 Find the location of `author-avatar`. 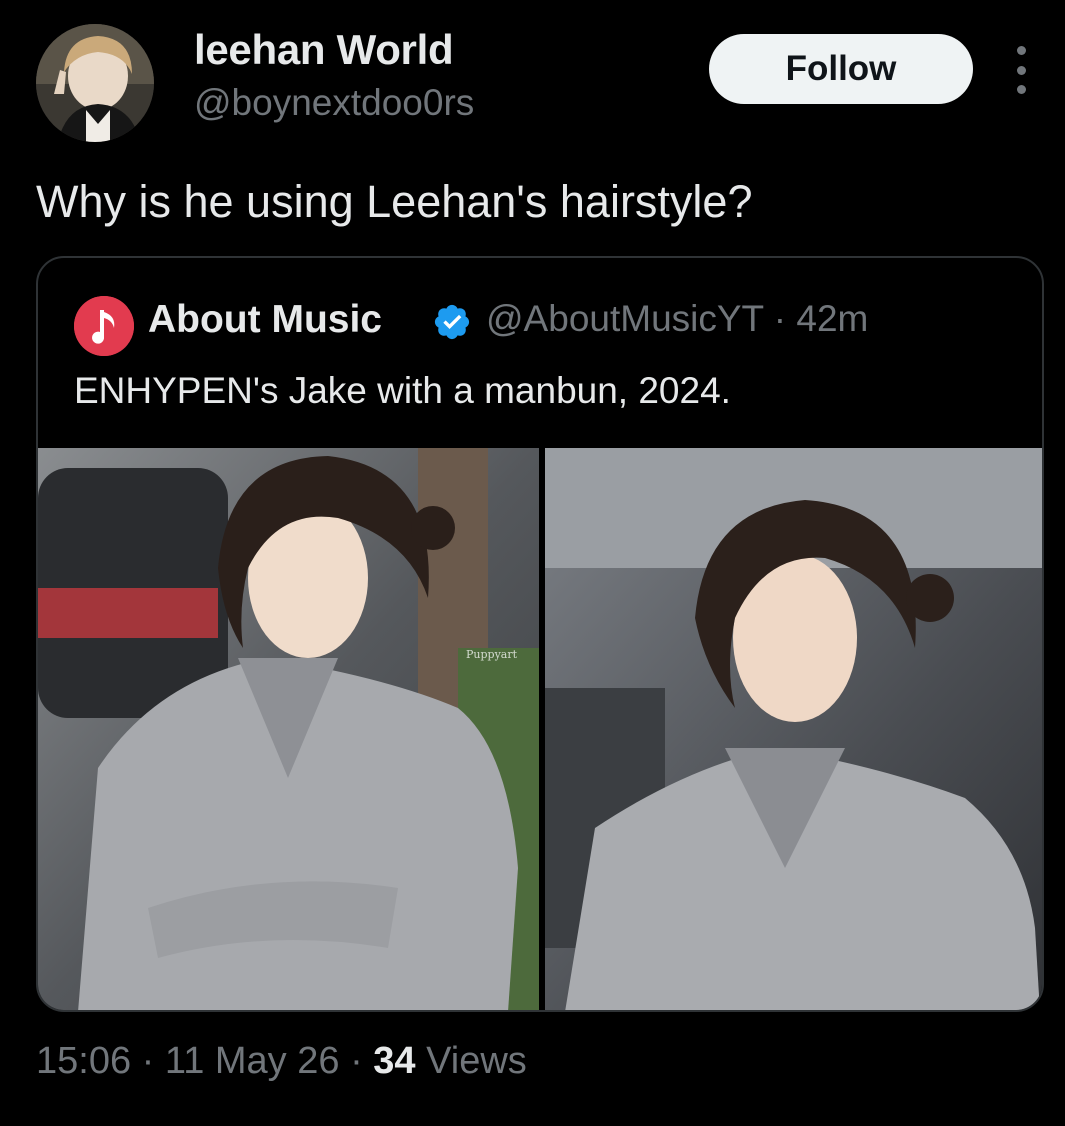

author-avatar is located at coordinates (95, 83).